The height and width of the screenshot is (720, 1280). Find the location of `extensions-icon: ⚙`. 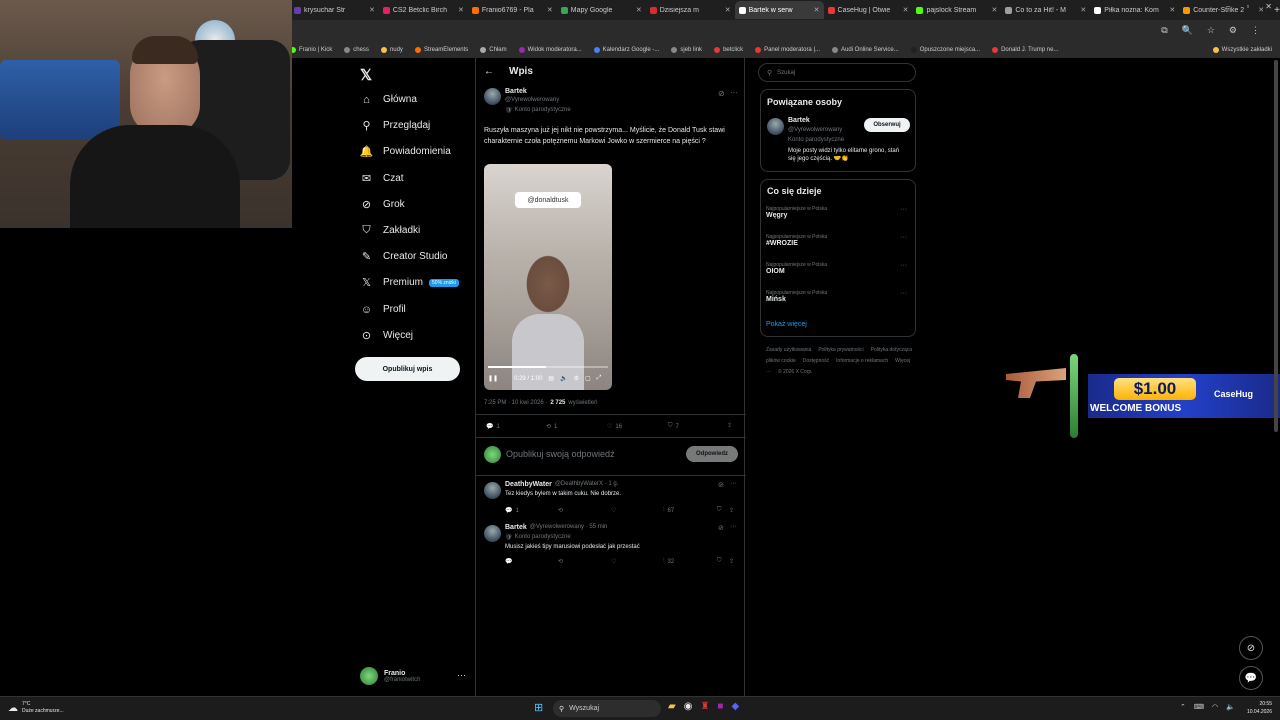

extensions-icon: ⚙ is located at coordinates (1233, 30).